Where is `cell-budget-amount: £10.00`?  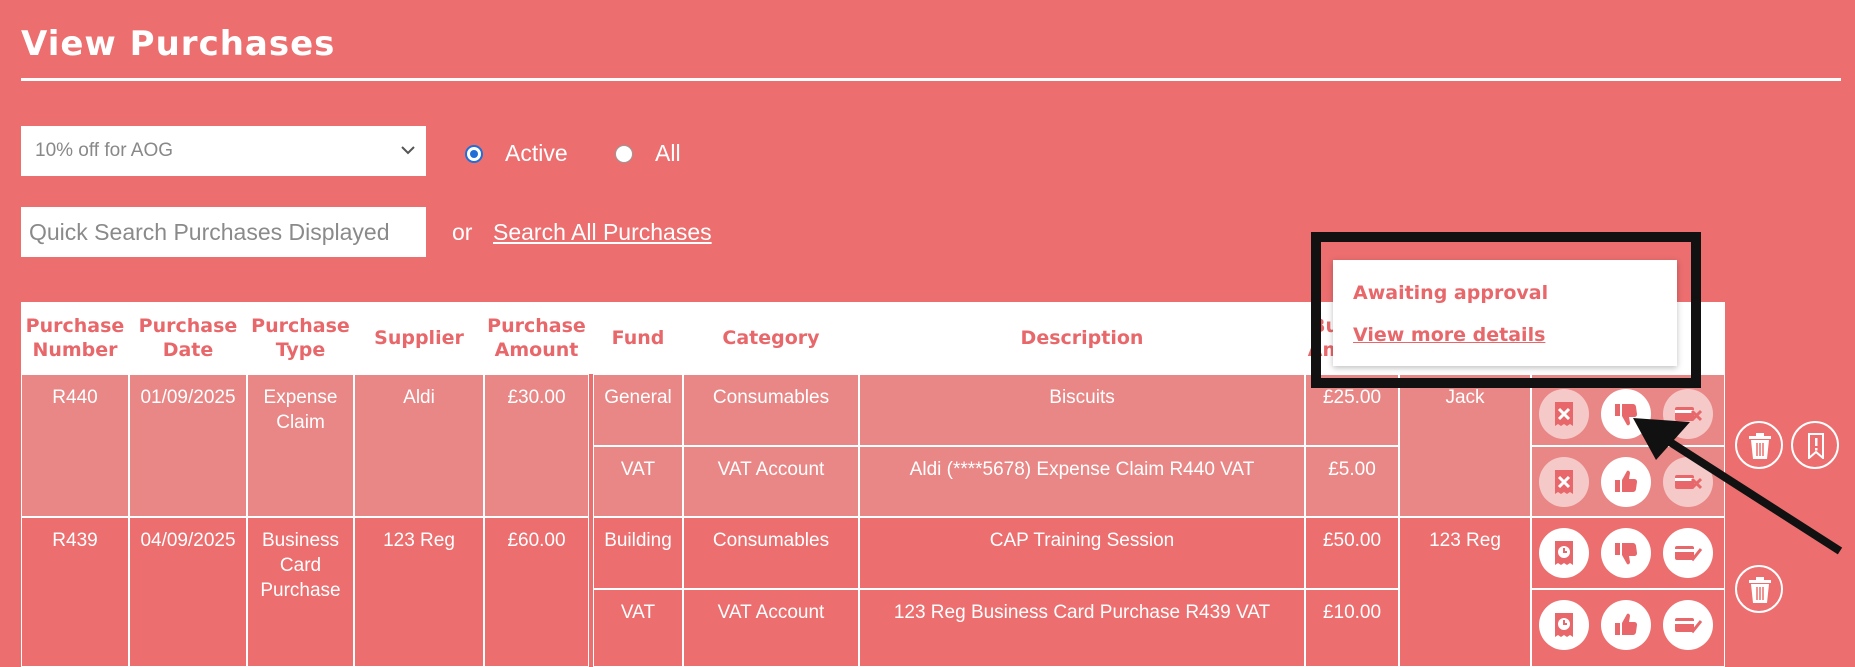 cell-budget-amount: £10.00 is located at coordinates (1352, 628).